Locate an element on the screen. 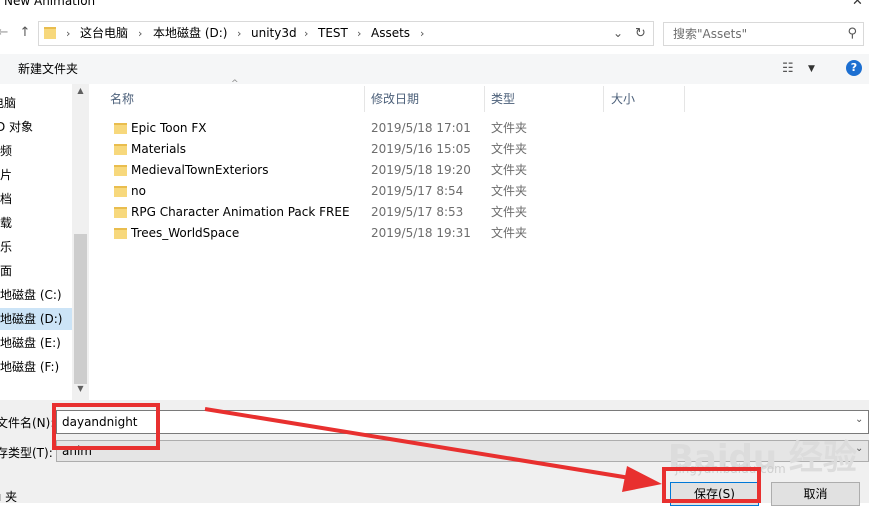 This screenshot has width=869, height=506. annotation-arrow is located at coordinates (433, 449).